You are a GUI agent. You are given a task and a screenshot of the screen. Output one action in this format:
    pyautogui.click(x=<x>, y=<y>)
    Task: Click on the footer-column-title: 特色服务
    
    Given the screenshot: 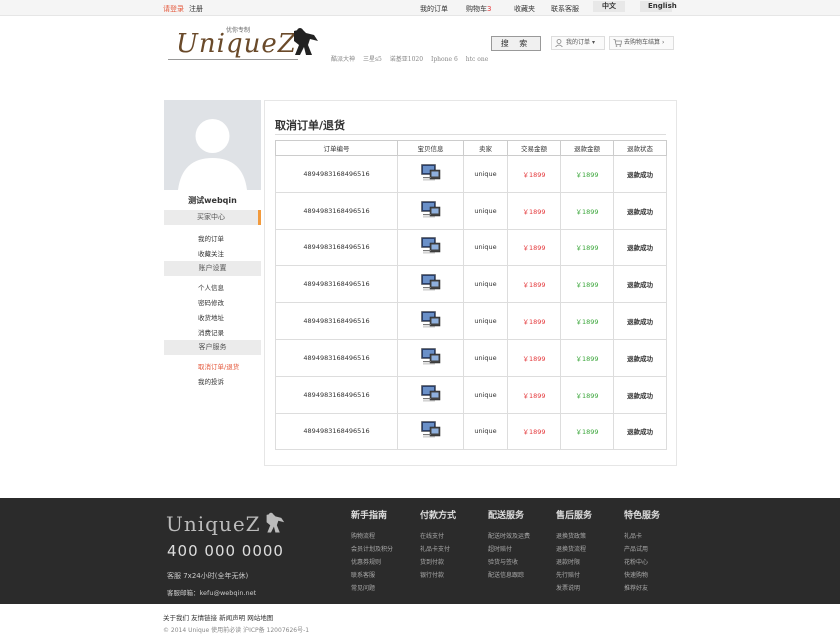 What is the action you would take?
    pyautogui.click(x=642, y=516)
    